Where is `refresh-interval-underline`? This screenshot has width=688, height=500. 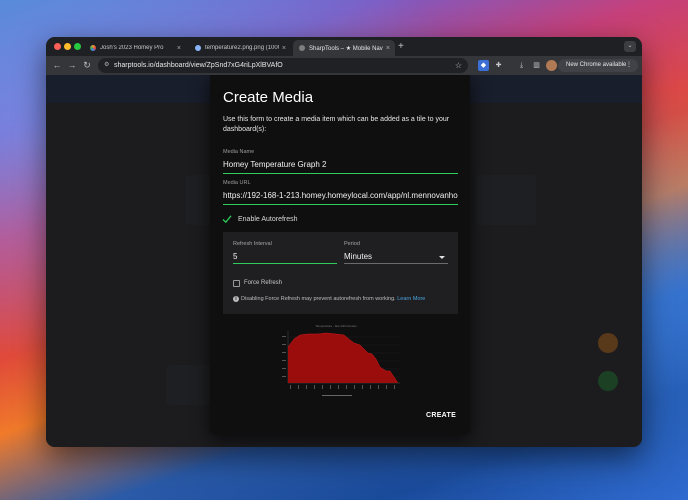 refresh-interval-underline is located at coordinates (285, 263).